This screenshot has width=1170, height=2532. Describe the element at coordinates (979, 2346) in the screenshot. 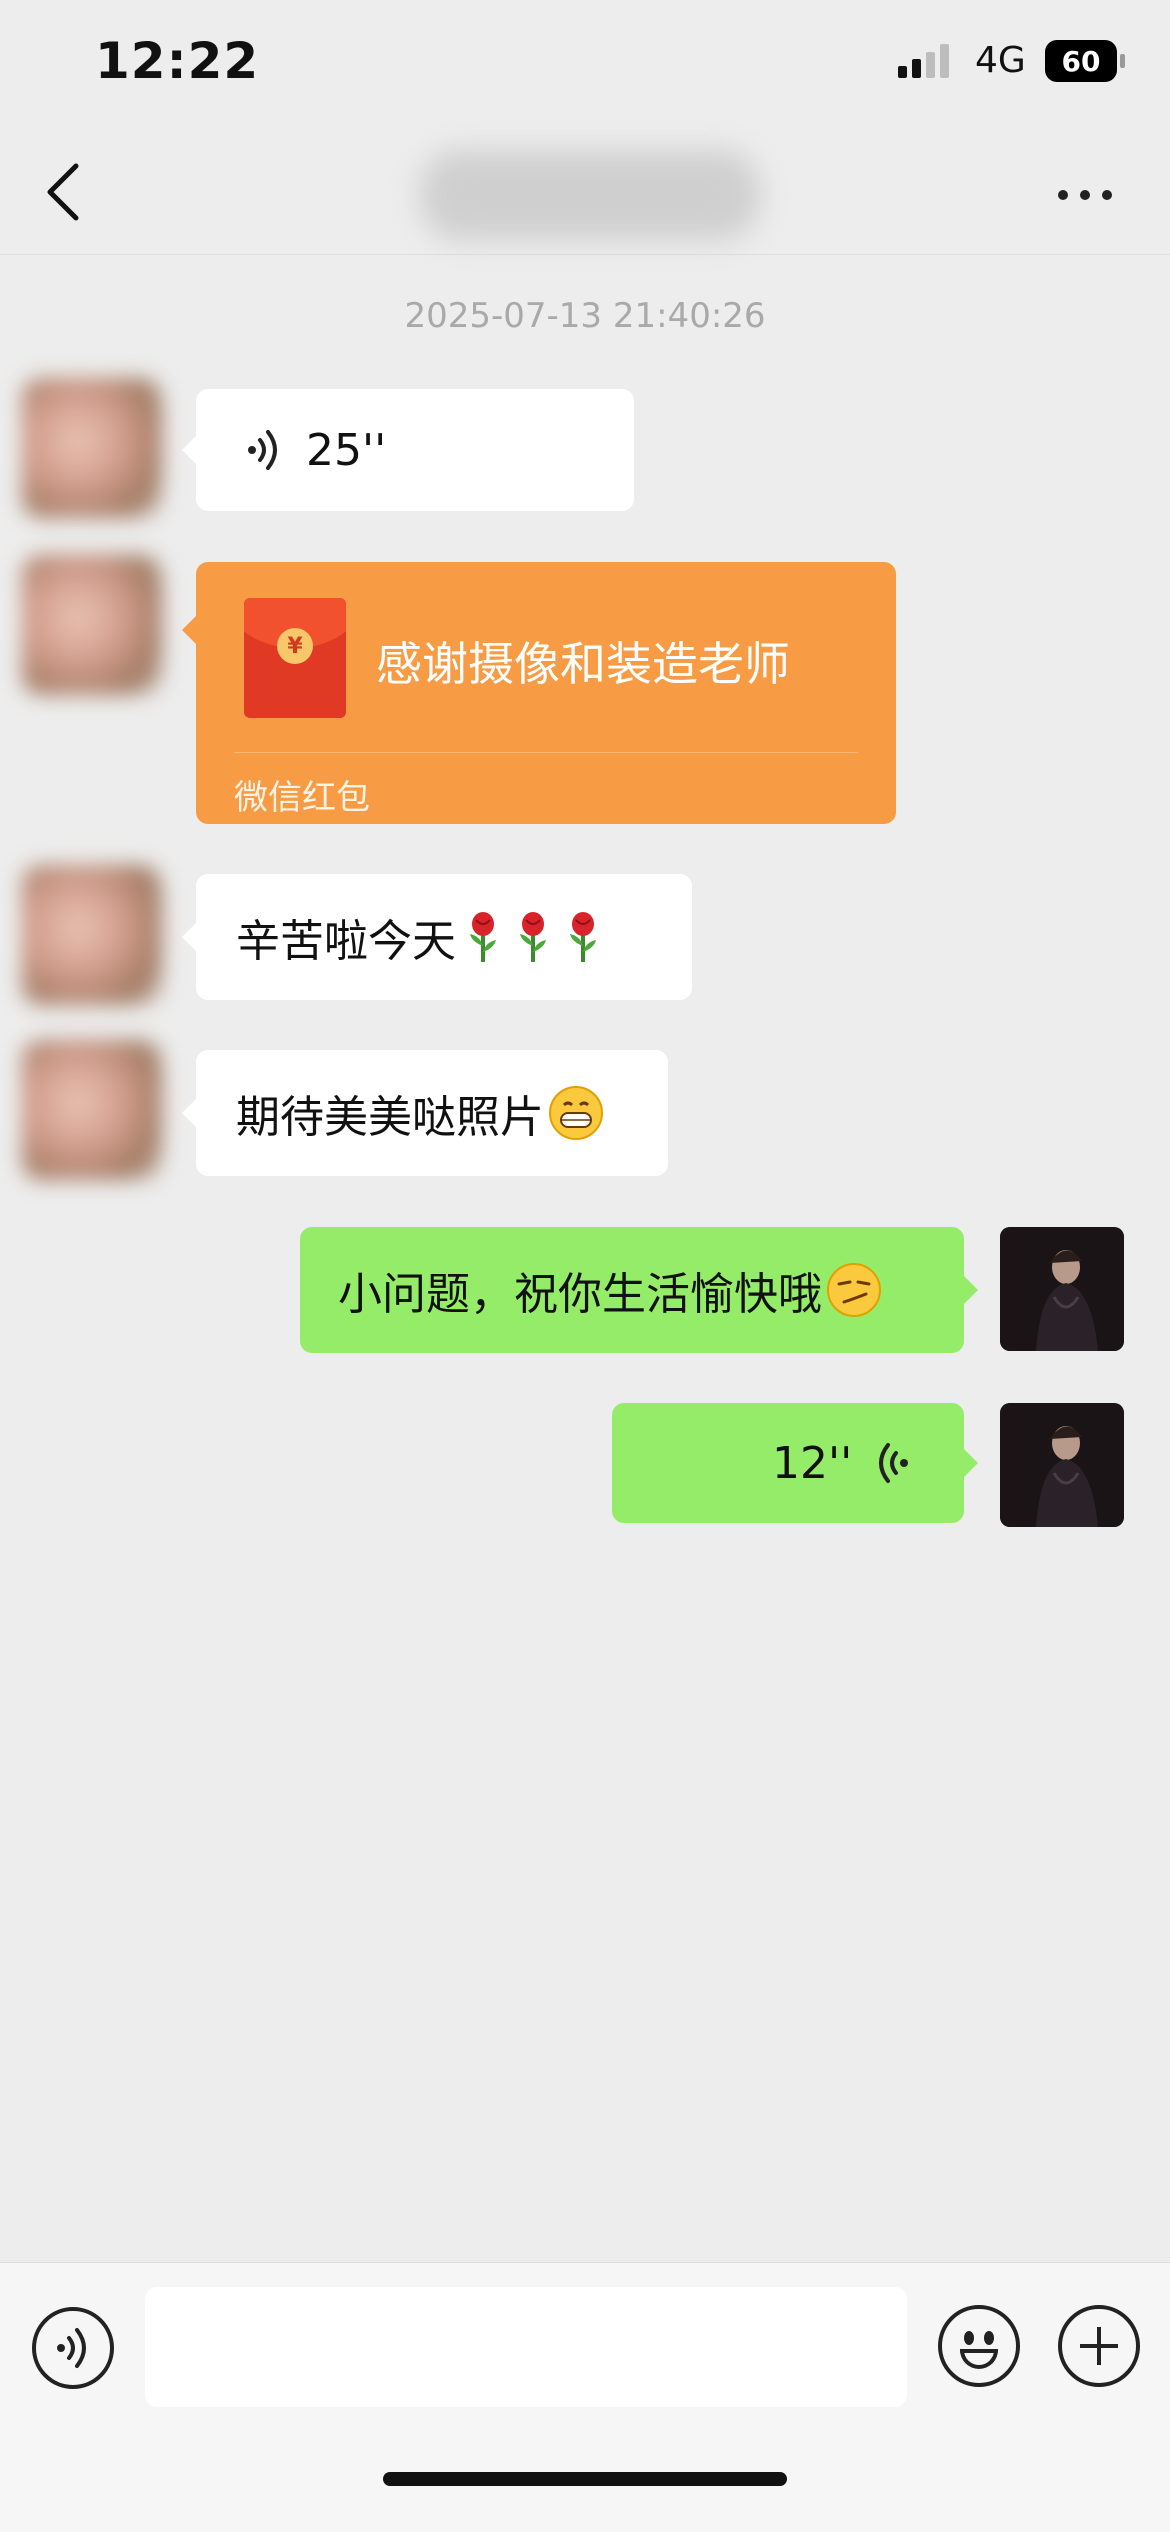

I see `emoji-icon` at that location.